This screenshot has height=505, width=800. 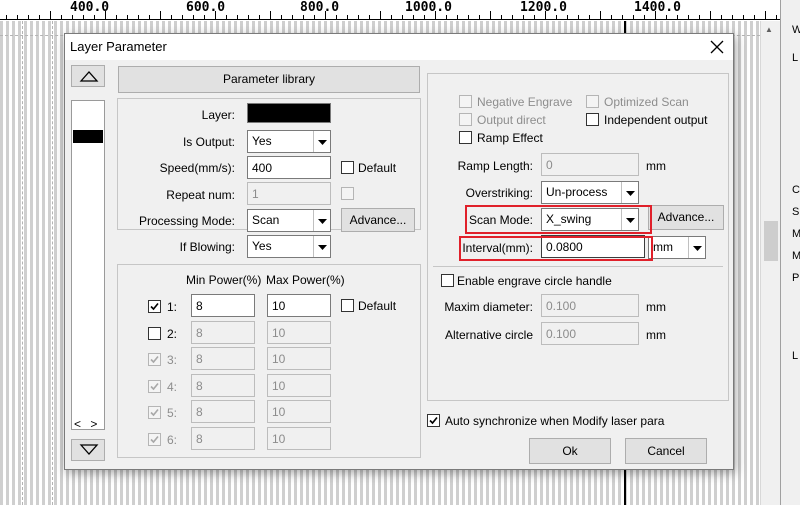 I want to click on speed-input: 400, so click(x=289, y=167).